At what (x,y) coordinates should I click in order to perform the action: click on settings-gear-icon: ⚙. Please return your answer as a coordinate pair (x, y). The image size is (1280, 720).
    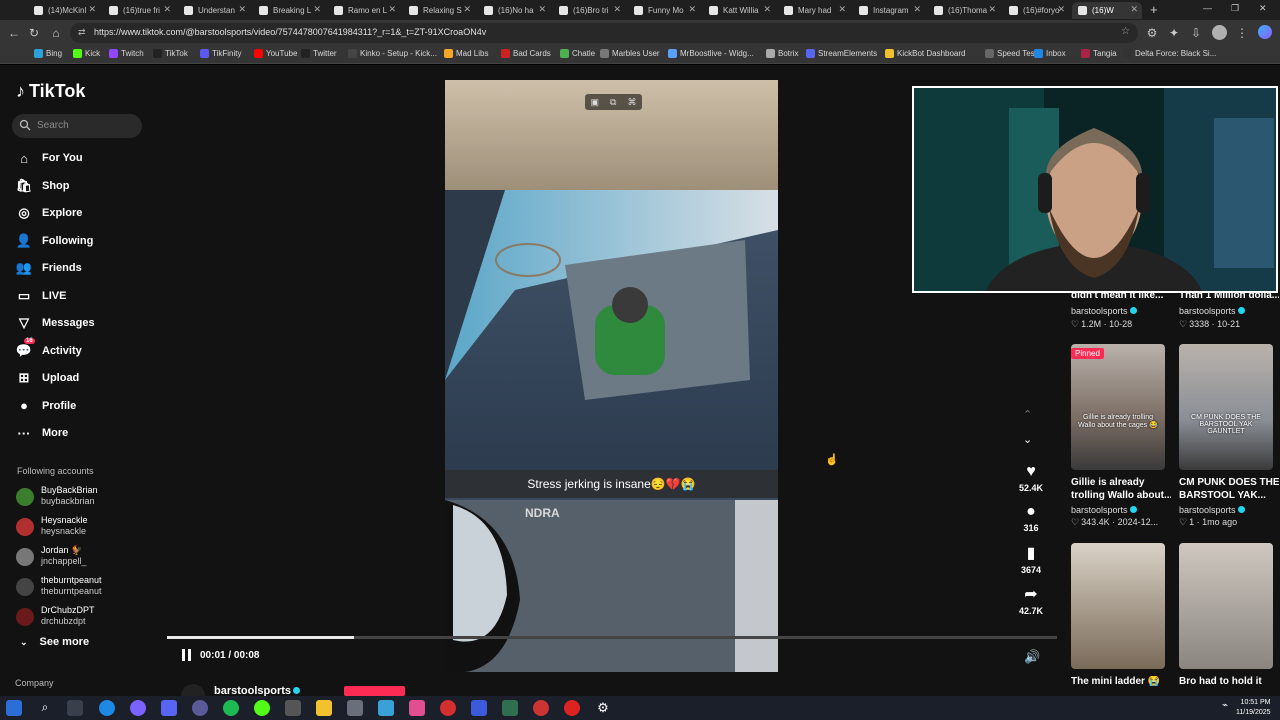
    Looking at the image, I should click on (603, 708).